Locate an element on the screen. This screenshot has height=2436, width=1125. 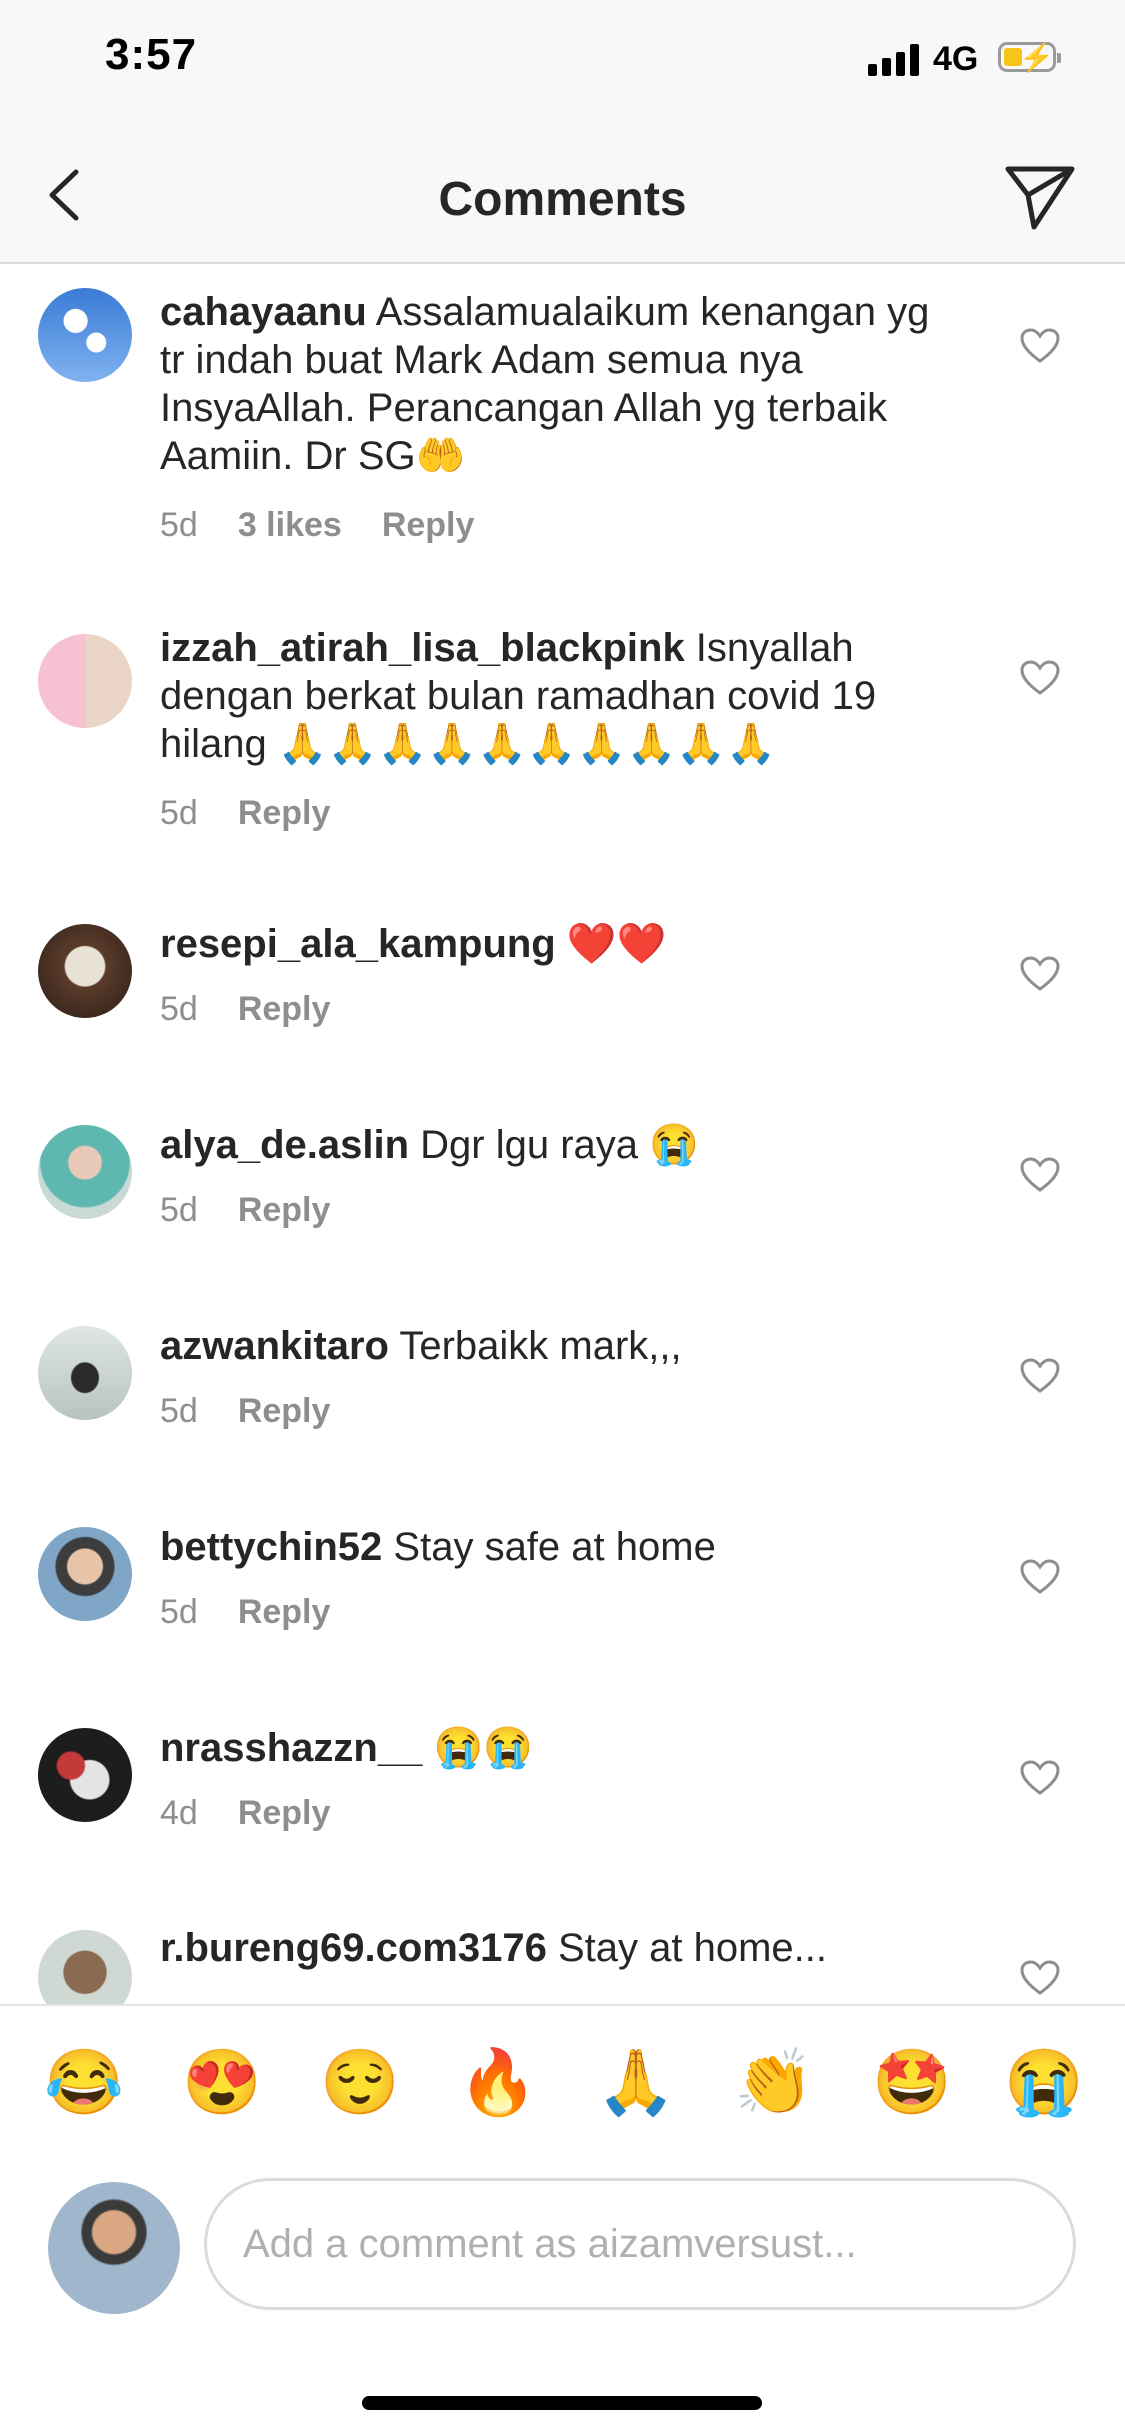
comment-username: nrasshazzn__ is located at coordinates (291, 1748).